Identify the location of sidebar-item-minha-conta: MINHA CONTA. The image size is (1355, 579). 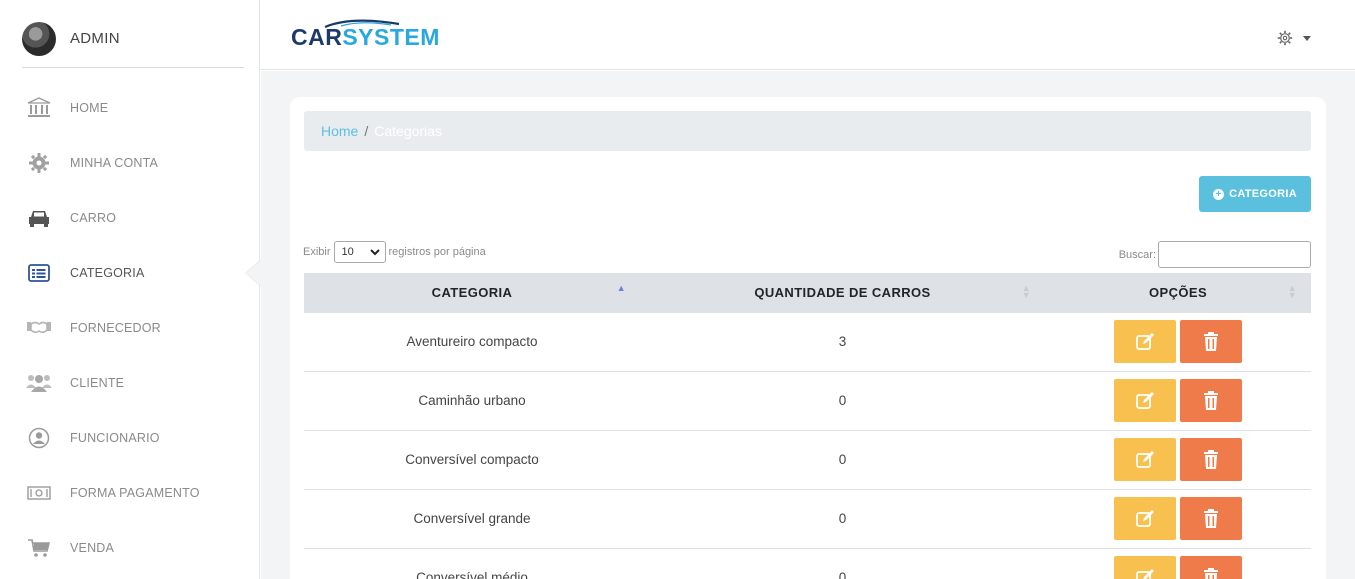
(130, 162).